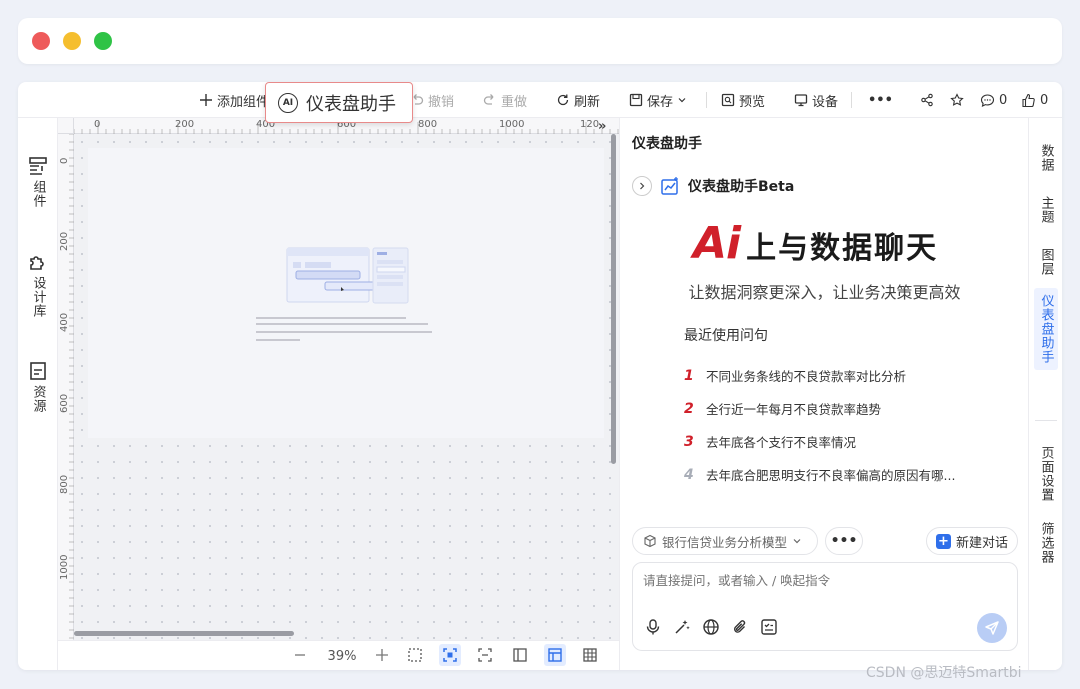 Image resolution: width=1080 pixels, height=689 pixels. I want to click on sidebar-item-components: 组件, so click(38, 182).